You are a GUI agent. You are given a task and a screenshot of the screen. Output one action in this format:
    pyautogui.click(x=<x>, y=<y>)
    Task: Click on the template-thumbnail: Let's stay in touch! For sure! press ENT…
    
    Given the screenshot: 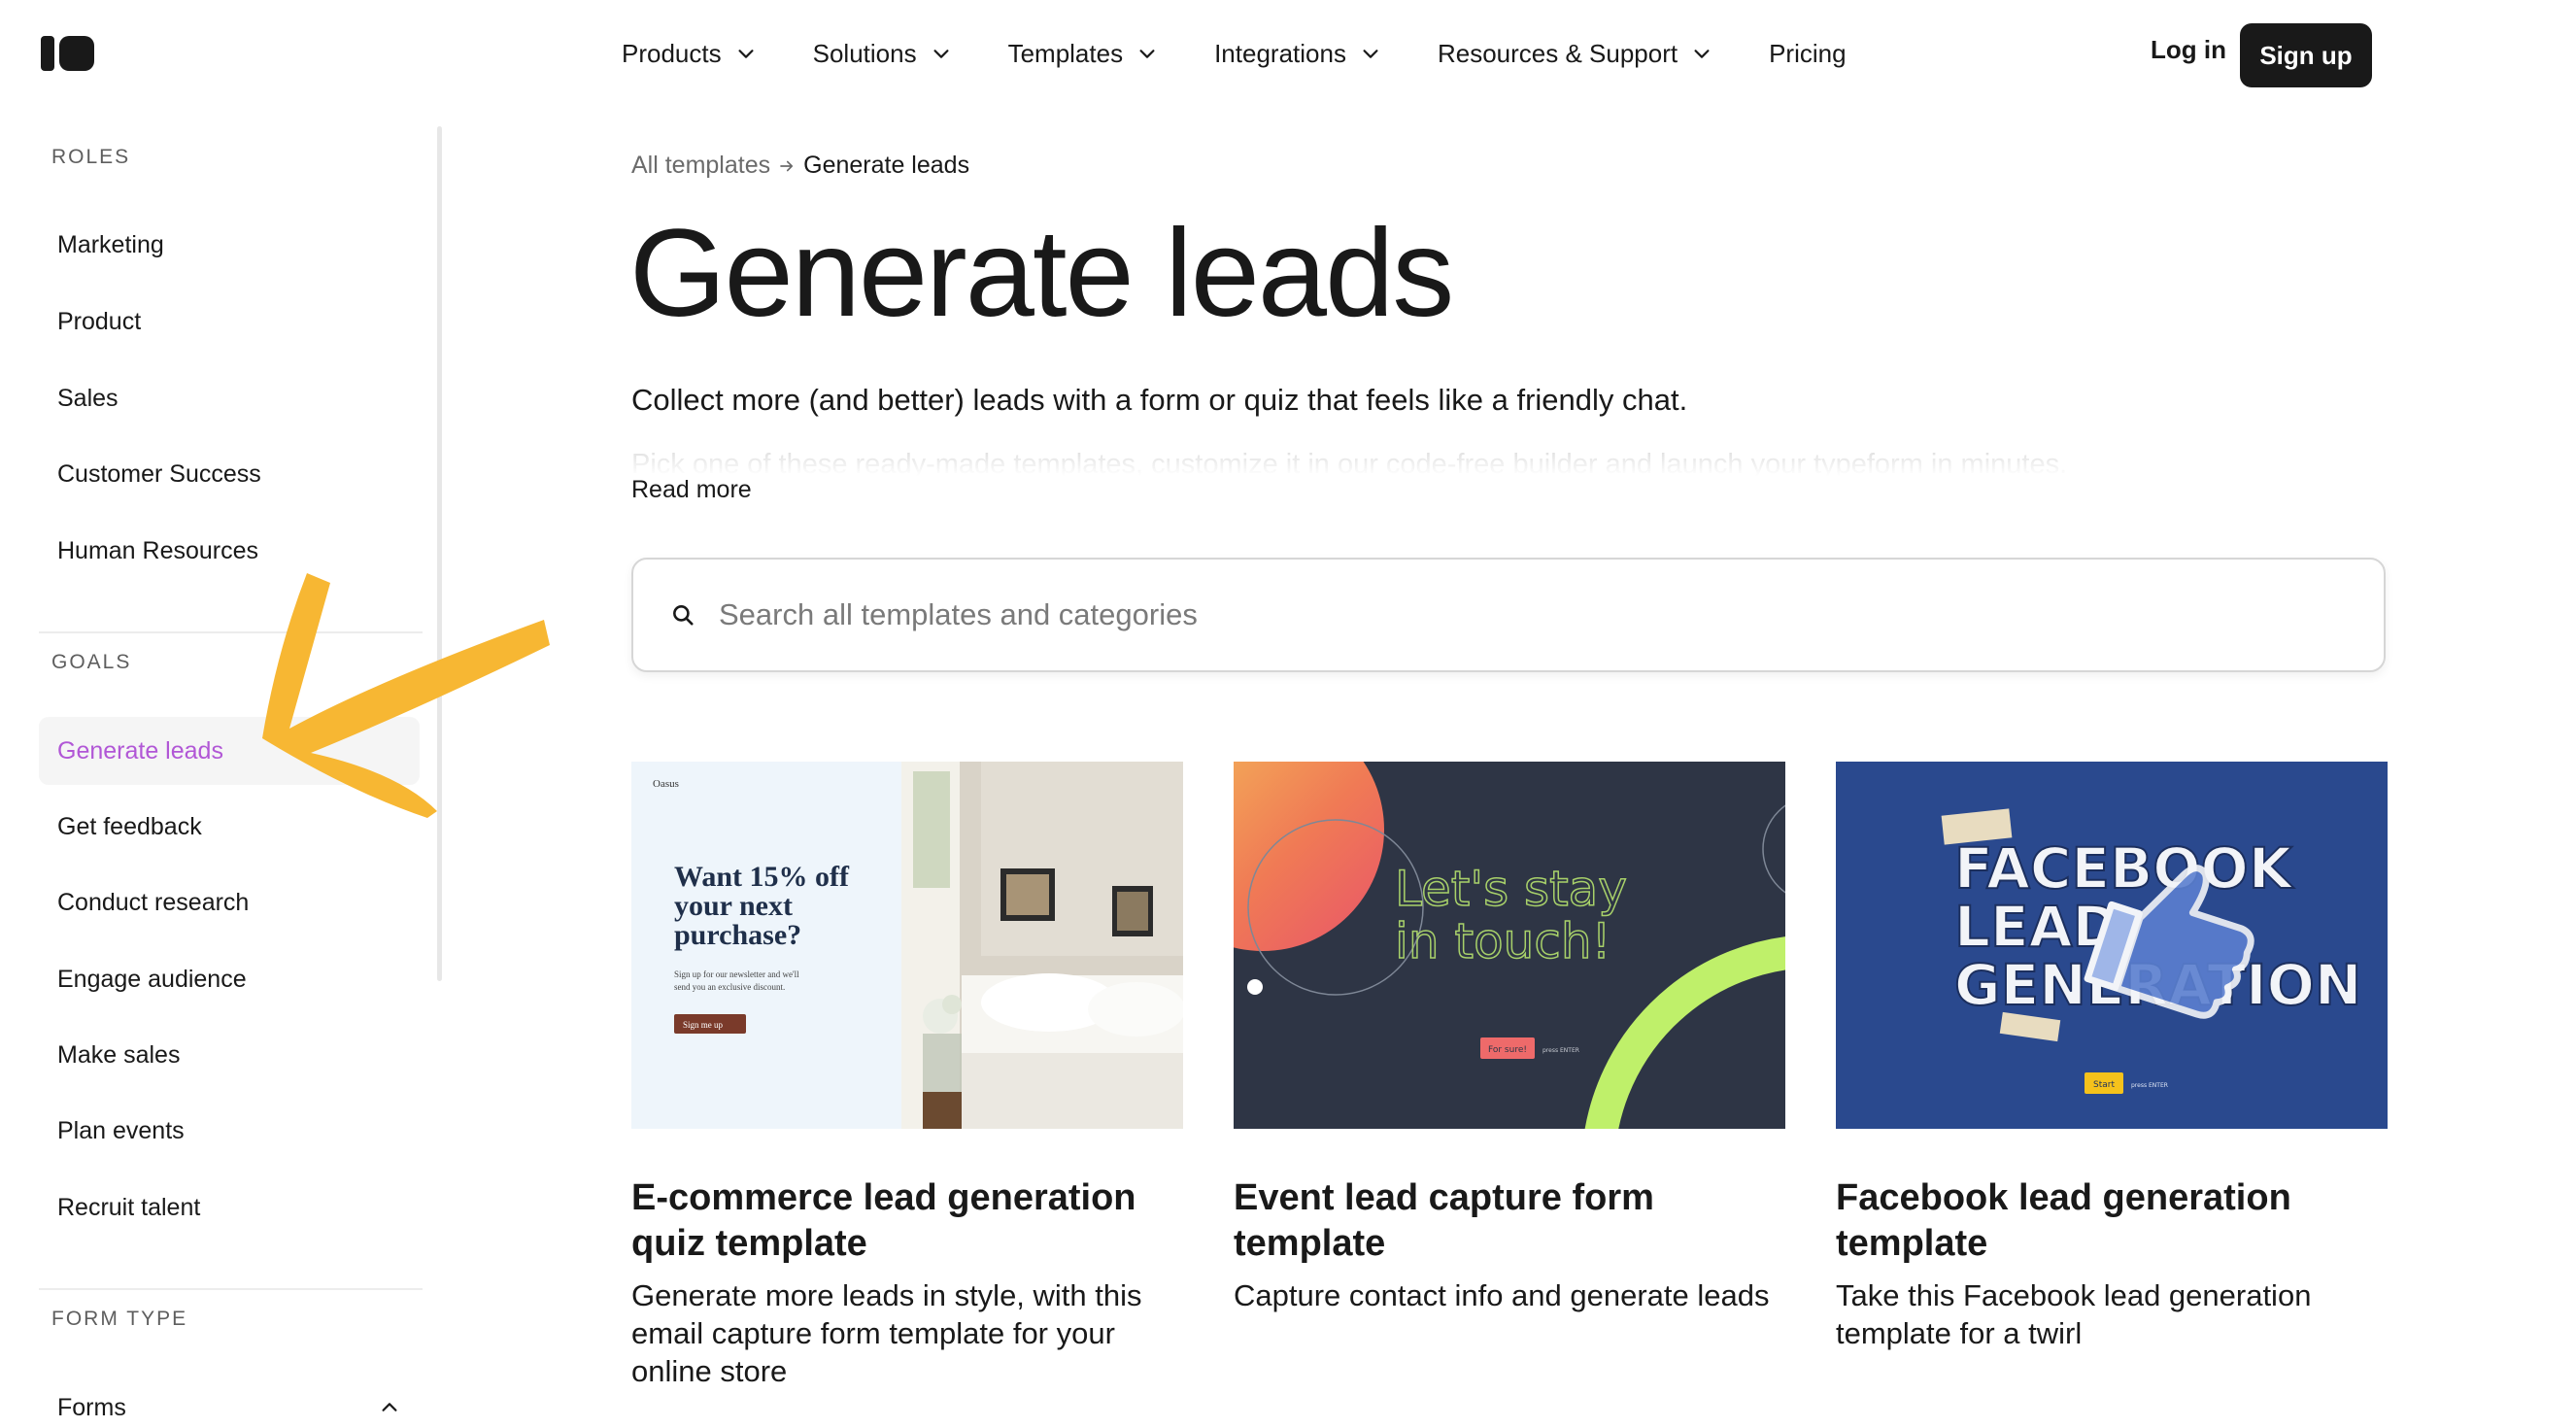 What is the action you would take?
    pyautogui.click(x=1509, y=945)
    